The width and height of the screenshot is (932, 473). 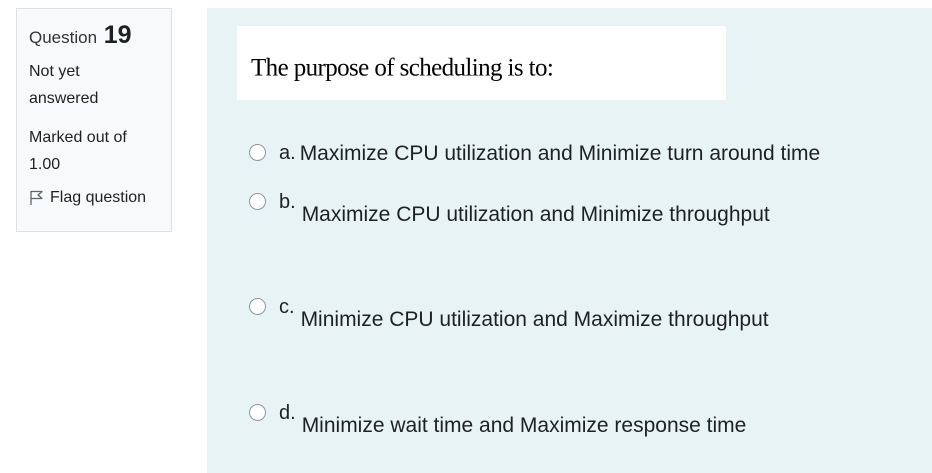 I want to click on flag-question-link: Flag question, so click(x=100, y=198).